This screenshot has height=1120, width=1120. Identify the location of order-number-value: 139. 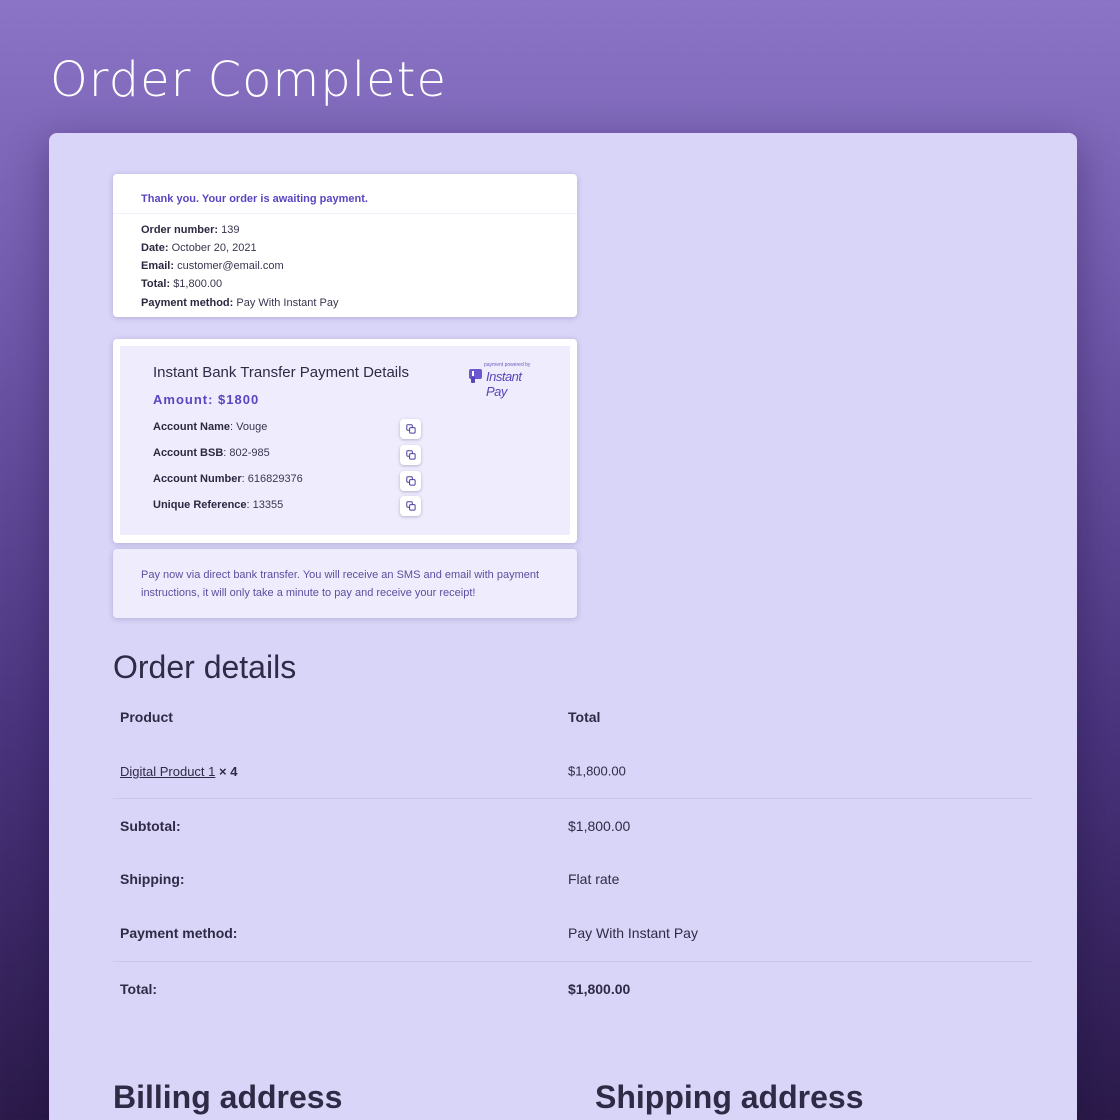
(230, 230).